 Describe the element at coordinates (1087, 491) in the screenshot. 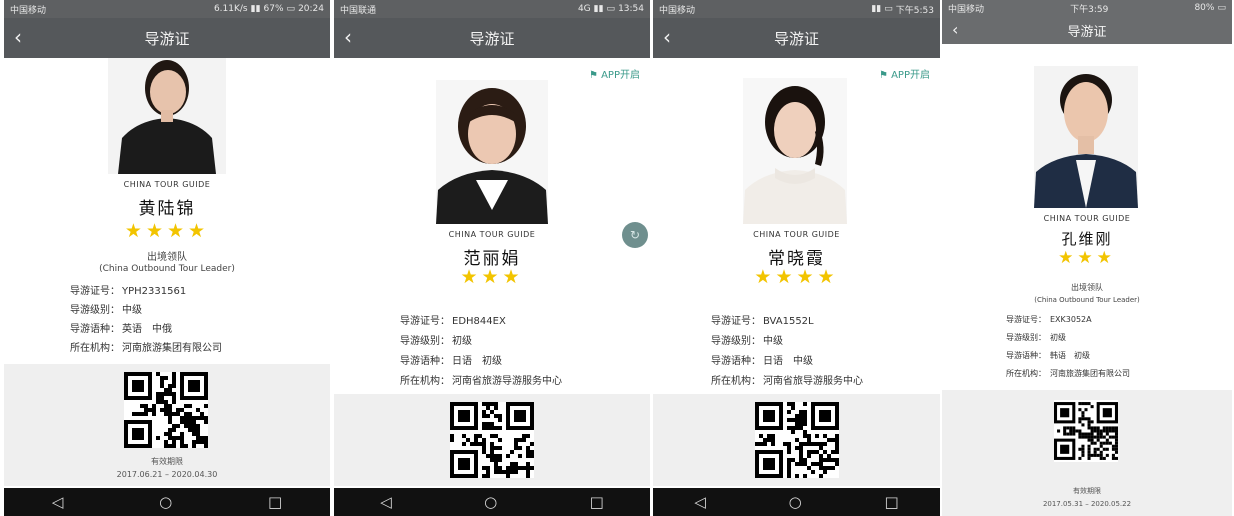

I see `validity-label: 有效期限` at that location.